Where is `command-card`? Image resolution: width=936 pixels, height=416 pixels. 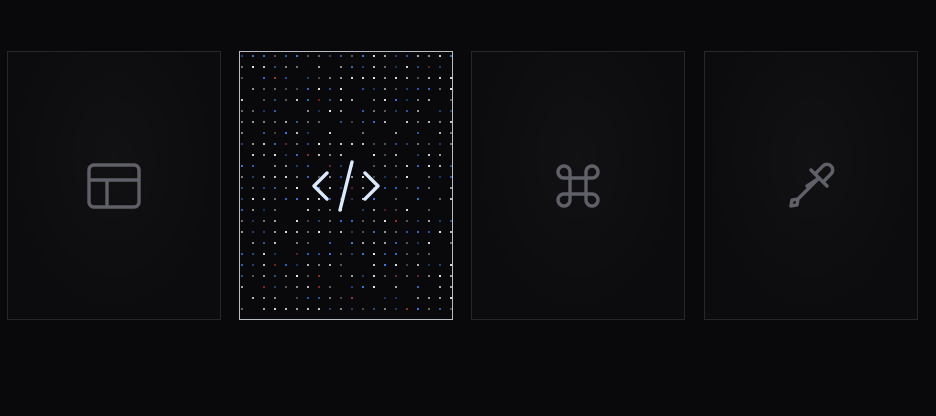 command-card is located at coordinates (578, 185).